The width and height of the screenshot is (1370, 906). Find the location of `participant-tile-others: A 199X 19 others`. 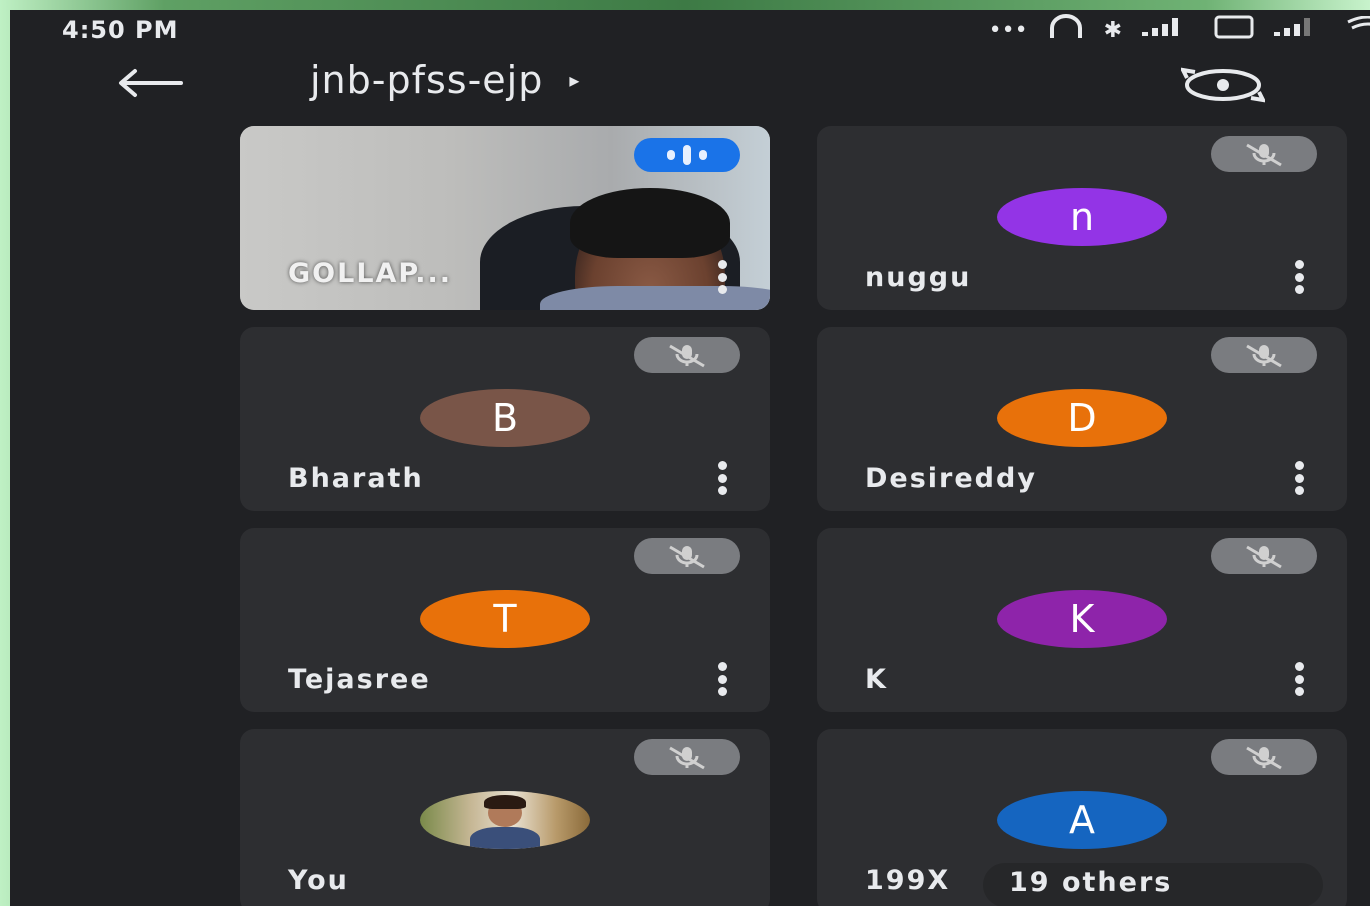

participant-tile-others: A 199X 19 others is located at coordinates (1082, 817).